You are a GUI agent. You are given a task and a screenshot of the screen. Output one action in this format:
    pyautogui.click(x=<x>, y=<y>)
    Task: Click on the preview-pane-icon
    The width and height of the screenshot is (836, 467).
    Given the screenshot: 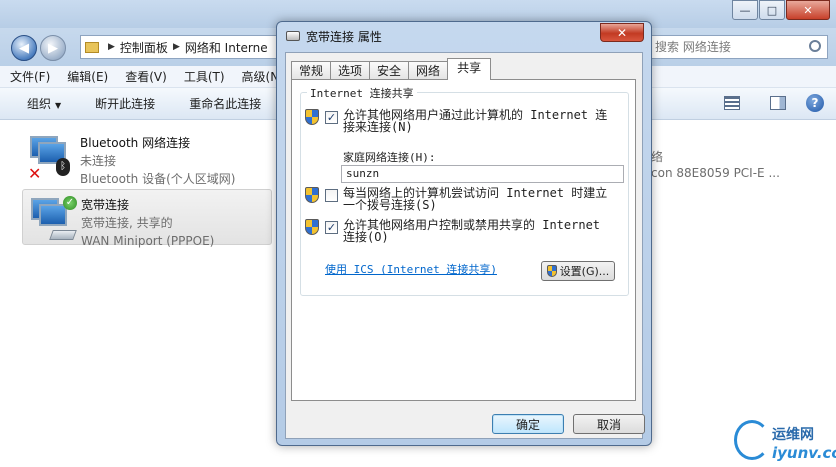 What is the action you would take?
    pyautogui.click(x=778, y=103)
    